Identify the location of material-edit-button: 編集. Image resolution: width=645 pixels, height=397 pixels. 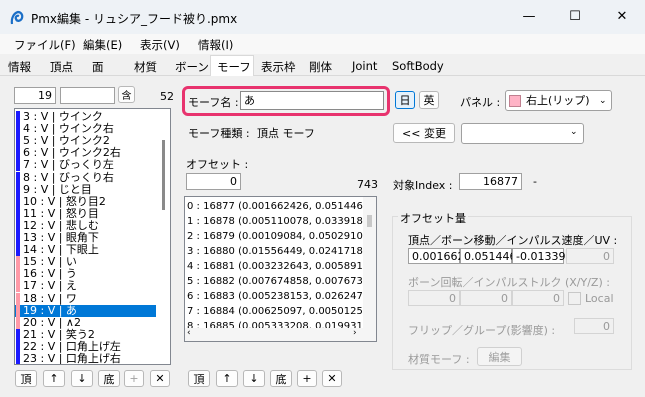
(499, 356).